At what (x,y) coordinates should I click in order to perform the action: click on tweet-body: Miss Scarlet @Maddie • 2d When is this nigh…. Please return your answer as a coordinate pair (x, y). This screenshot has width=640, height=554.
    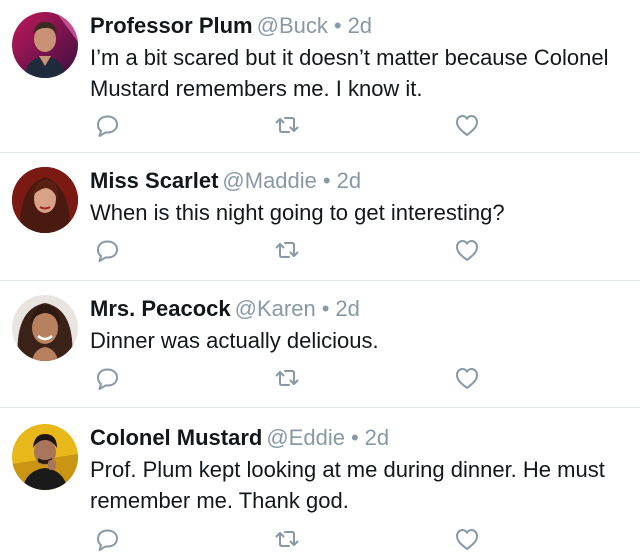
    Looking at the image, I should click on (358, 214).